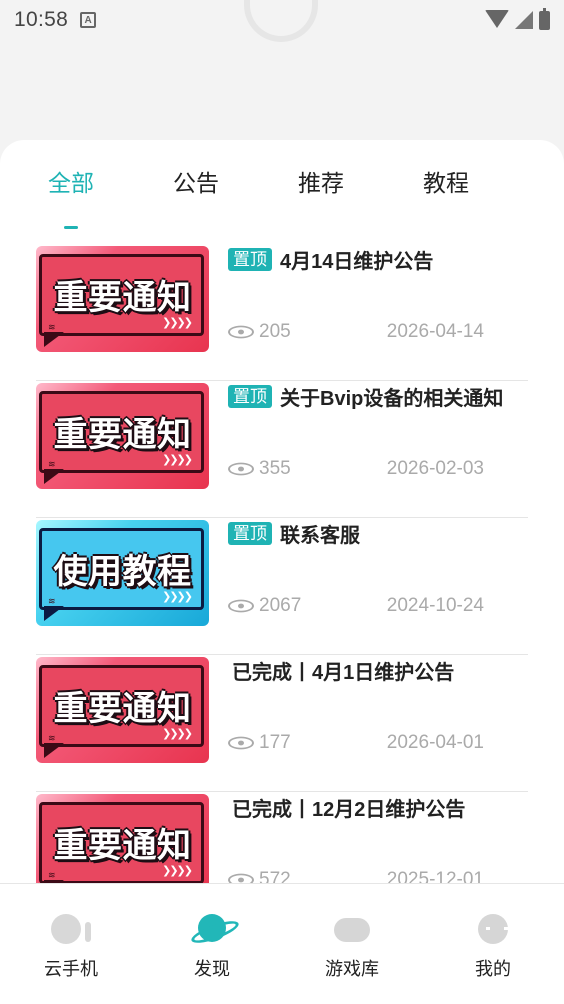 The image size is (564, 1004). Describe the element at coordinates (275, 742) in the screenshot. I see `view-count: 177` at that location.